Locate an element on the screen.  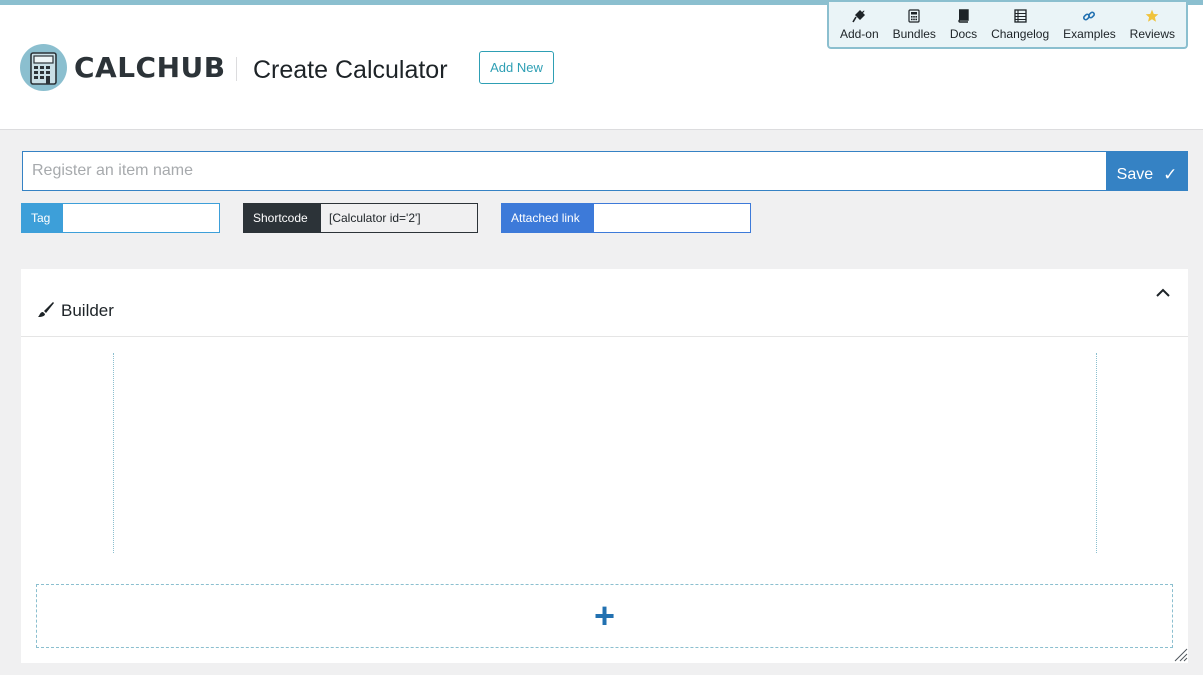
shortcode-value: [Calculator id='2'] is located at coordinates (399, 218).